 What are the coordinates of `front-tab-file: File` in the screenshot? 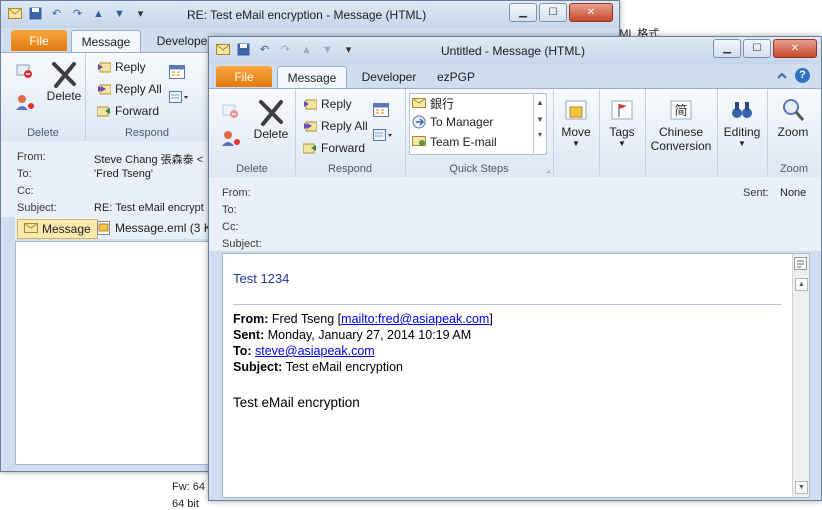 It's located at (244, 76).